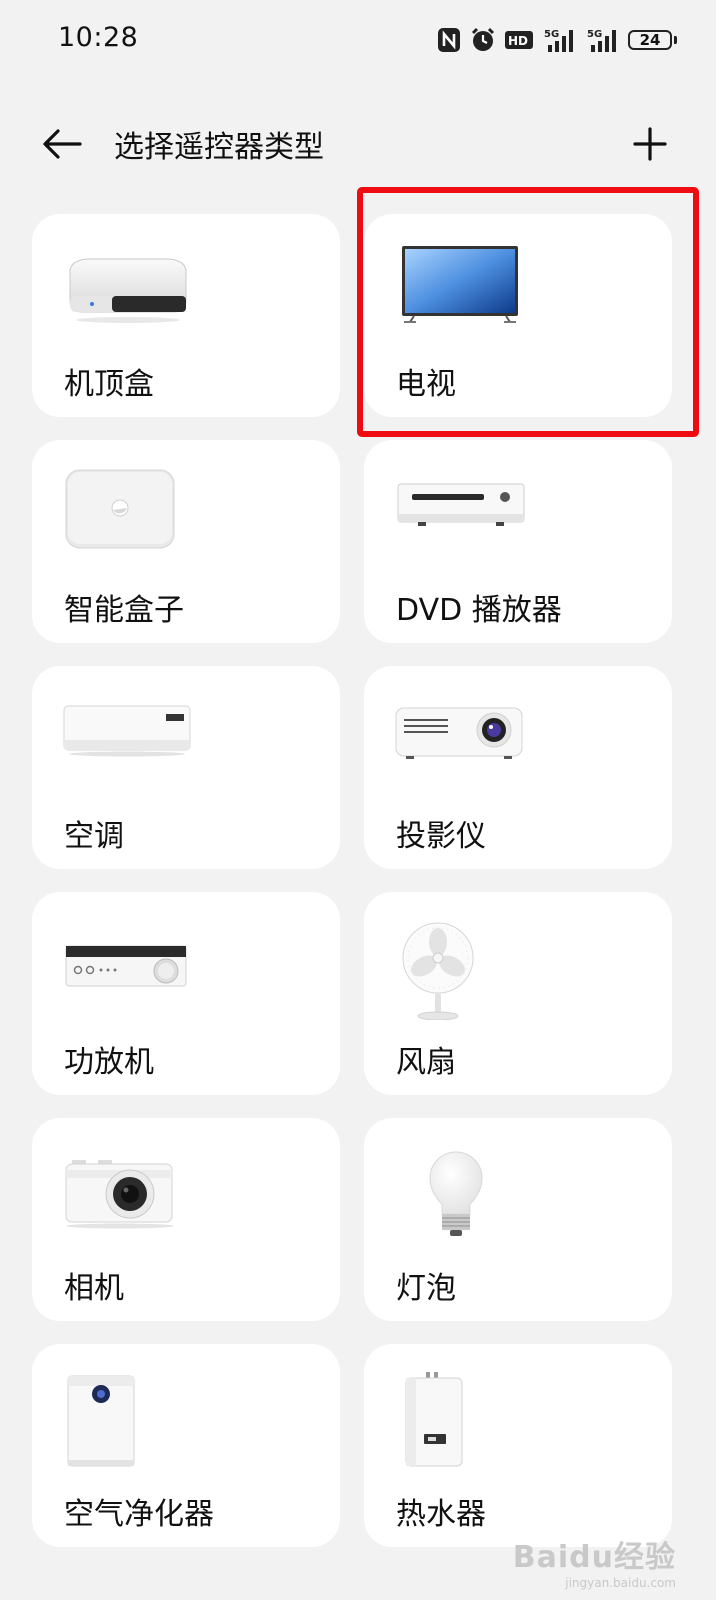  Describe the element at coordinates (518, 1219) in the screenshot. I see `device-card-light-bulb: 灯泡` at that location.